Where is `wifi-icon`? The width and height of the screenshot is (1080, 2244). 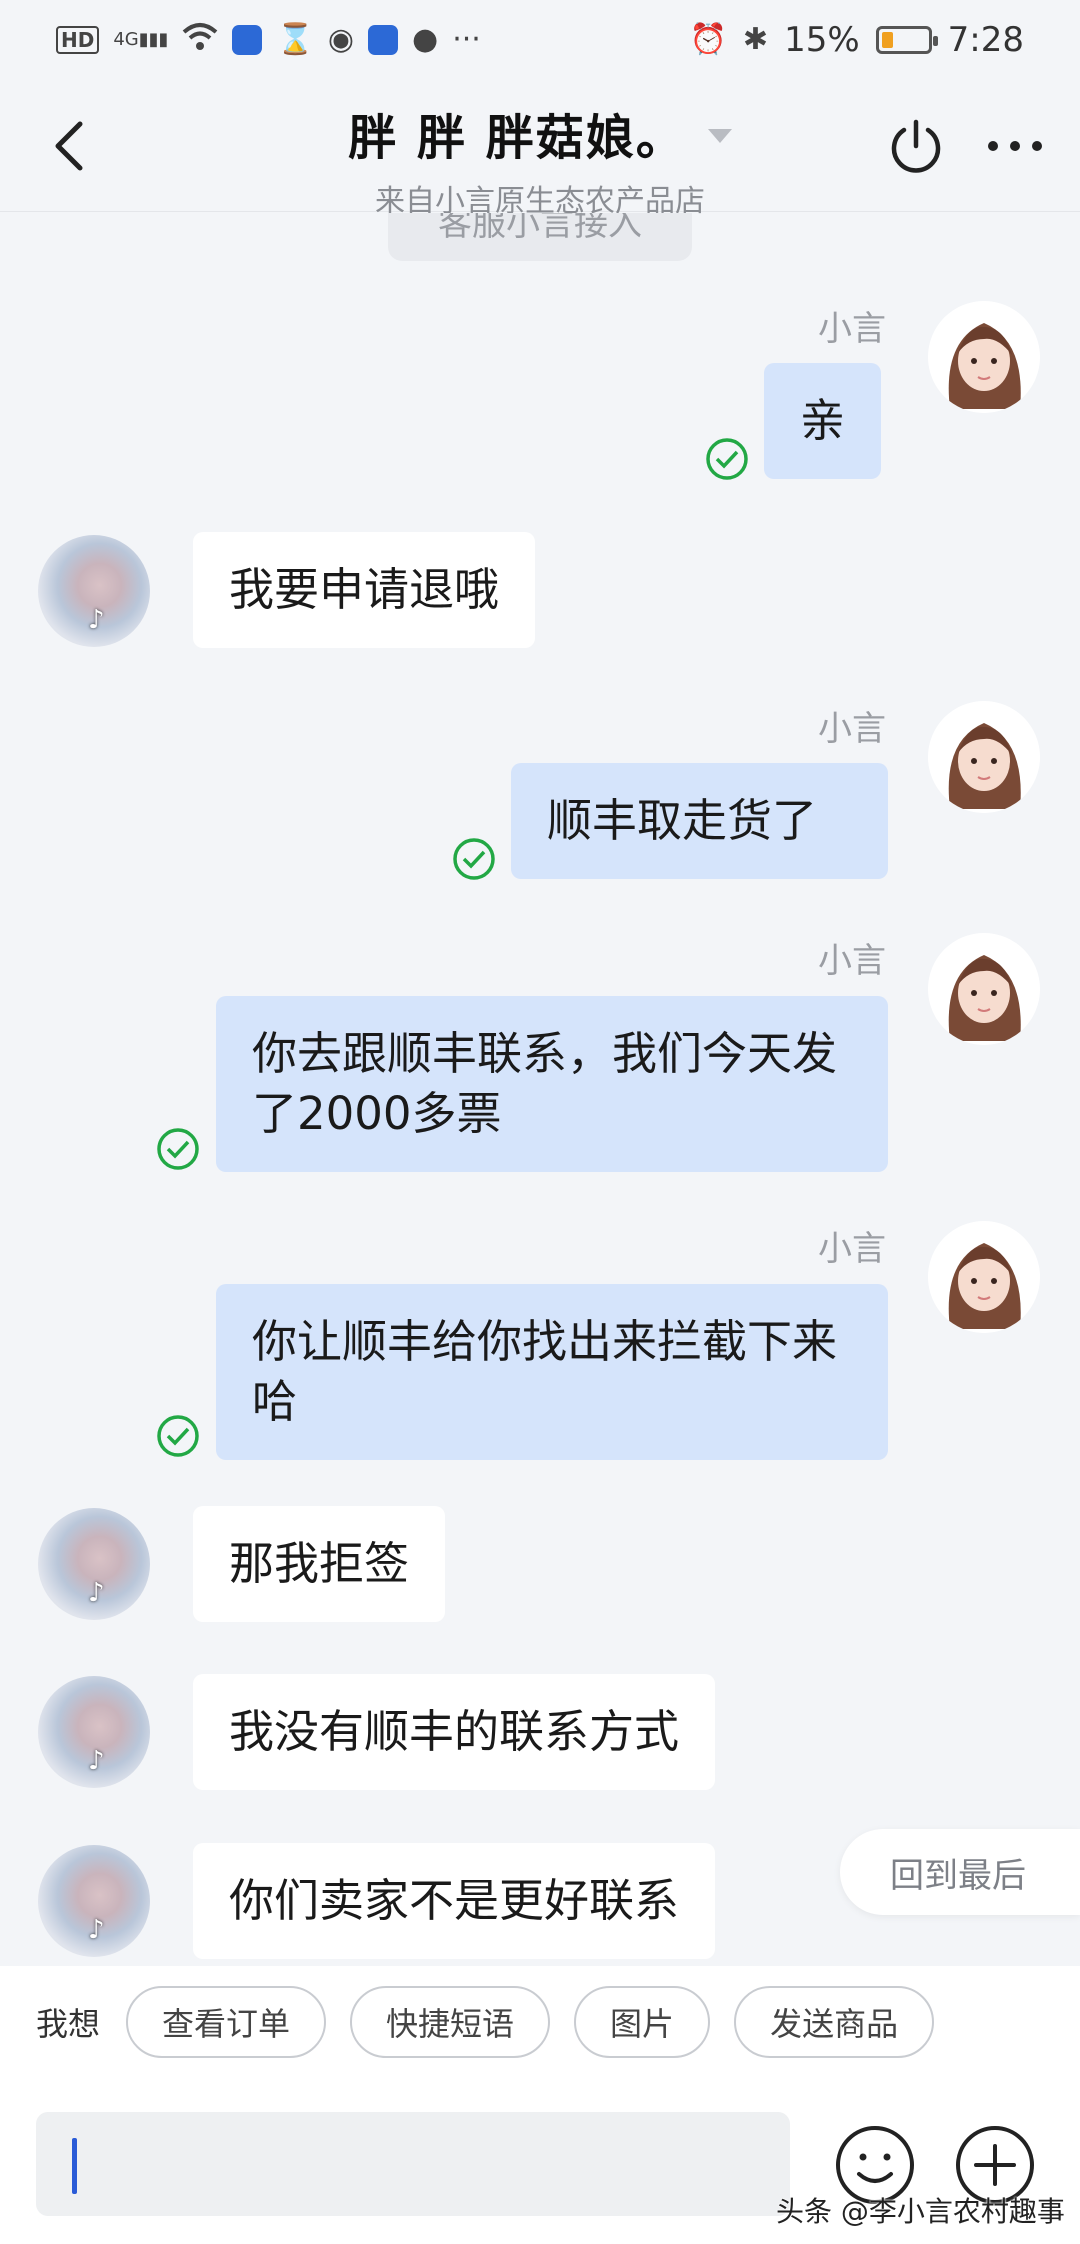
wifi-icon is located at coordinates (200, 40).